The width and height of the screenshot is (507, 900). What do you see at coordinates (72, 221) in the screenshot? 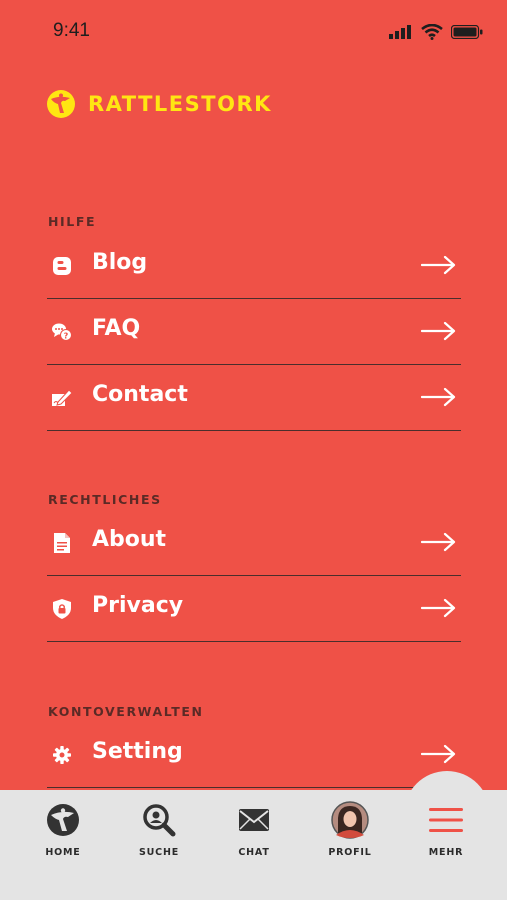
I see `section-title-hilfe: HILFE` at bounding box center [72, 221].